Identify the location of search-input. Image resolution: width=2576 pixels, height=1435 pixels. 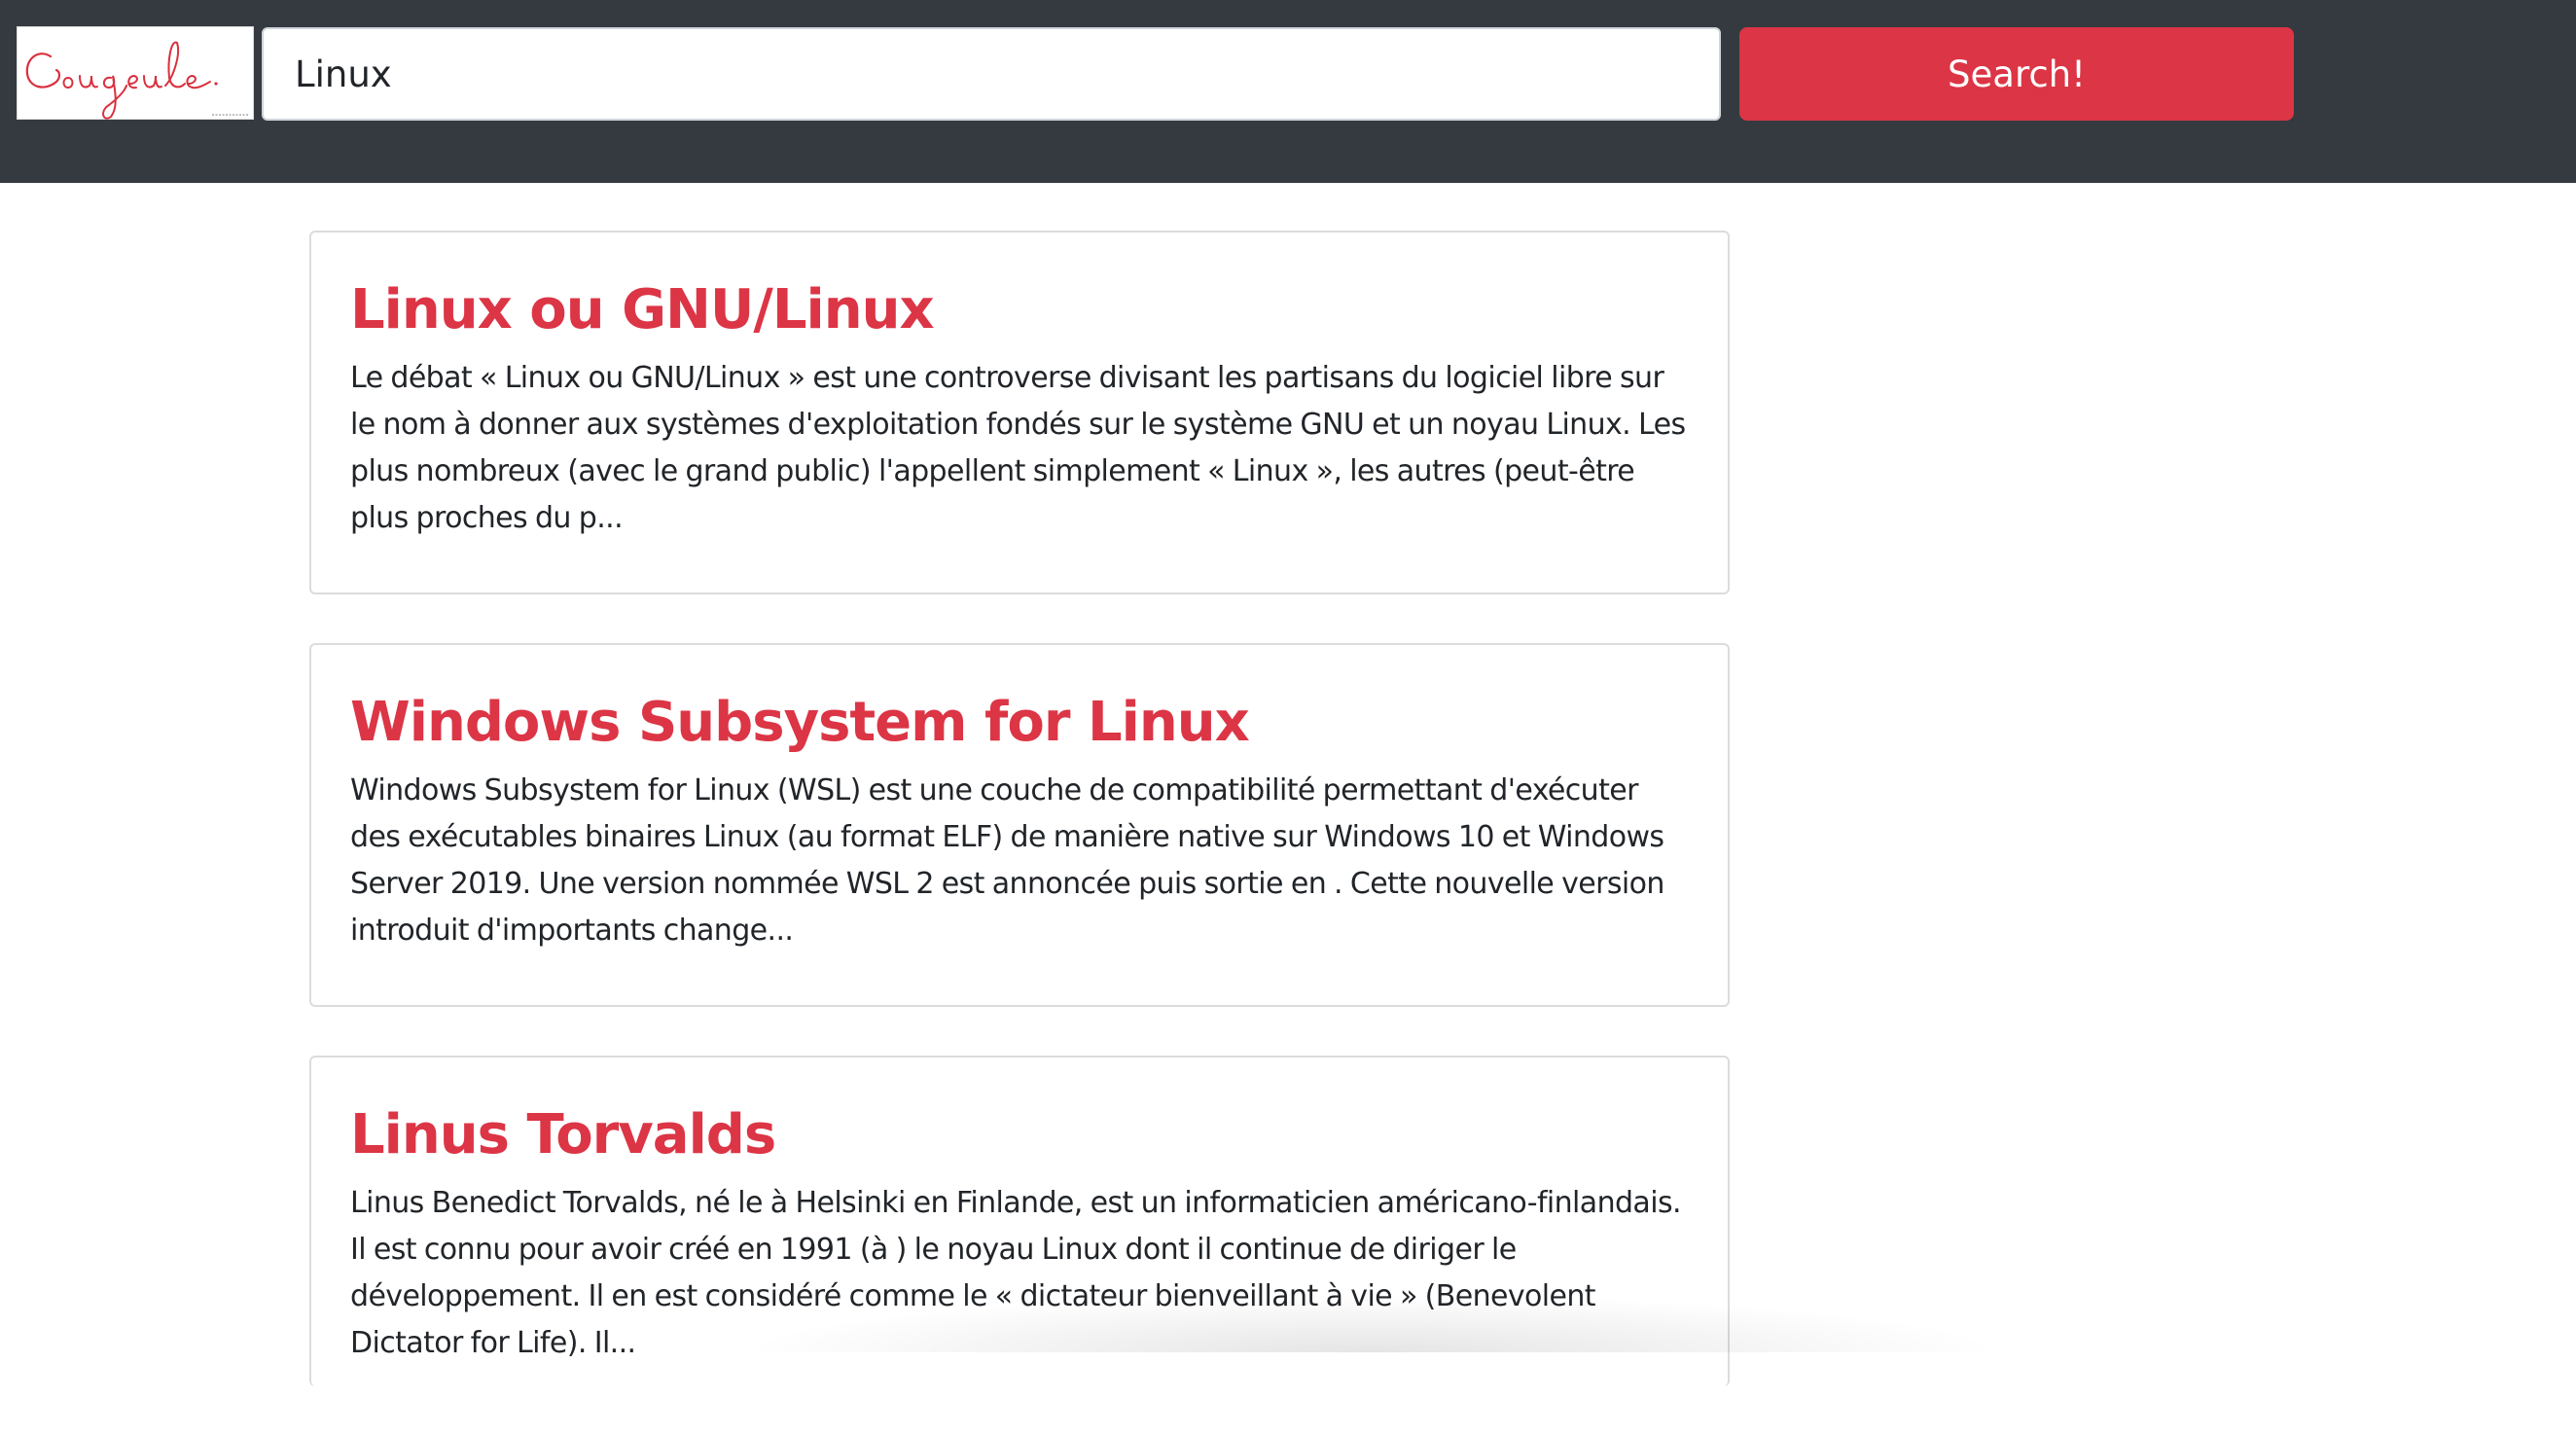
(991, 74).